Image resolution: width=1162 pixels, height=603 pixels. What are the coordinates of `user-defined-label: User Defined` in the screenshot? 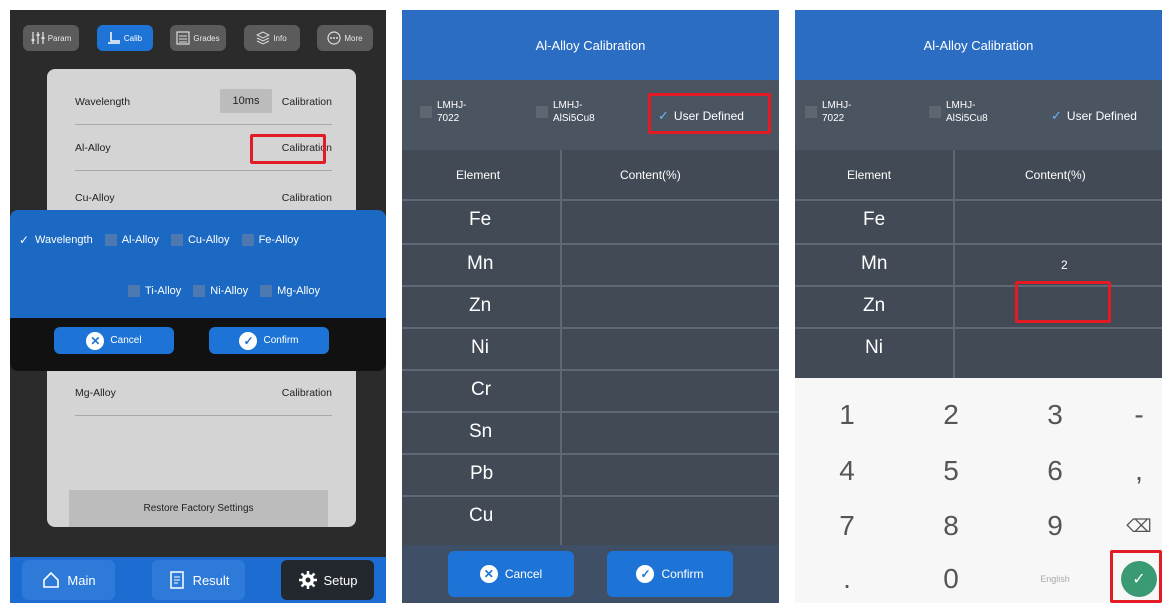 It's located at (1101, 116).